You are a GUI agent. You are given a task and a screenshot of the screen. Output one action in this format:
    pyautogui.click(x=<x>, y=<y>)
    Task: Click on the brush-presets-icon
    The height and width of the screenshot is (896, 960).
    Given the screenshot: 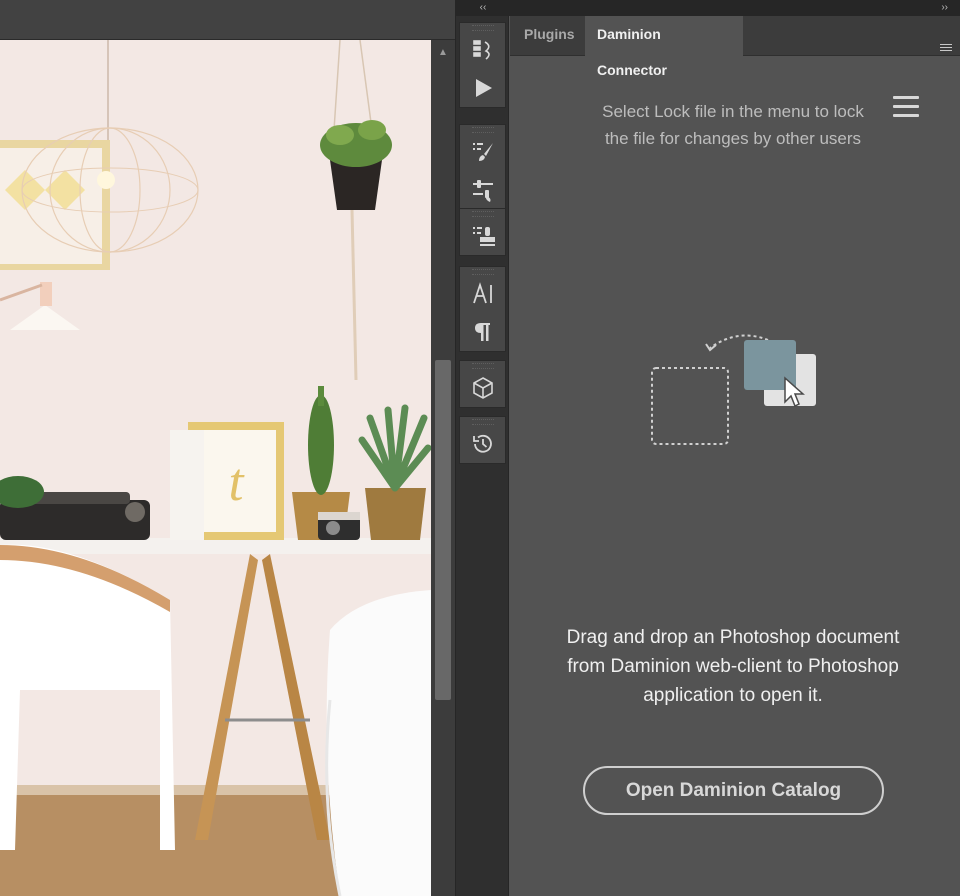 What is the action you would take?
    pyautogui.click(x=482, y=152)
    